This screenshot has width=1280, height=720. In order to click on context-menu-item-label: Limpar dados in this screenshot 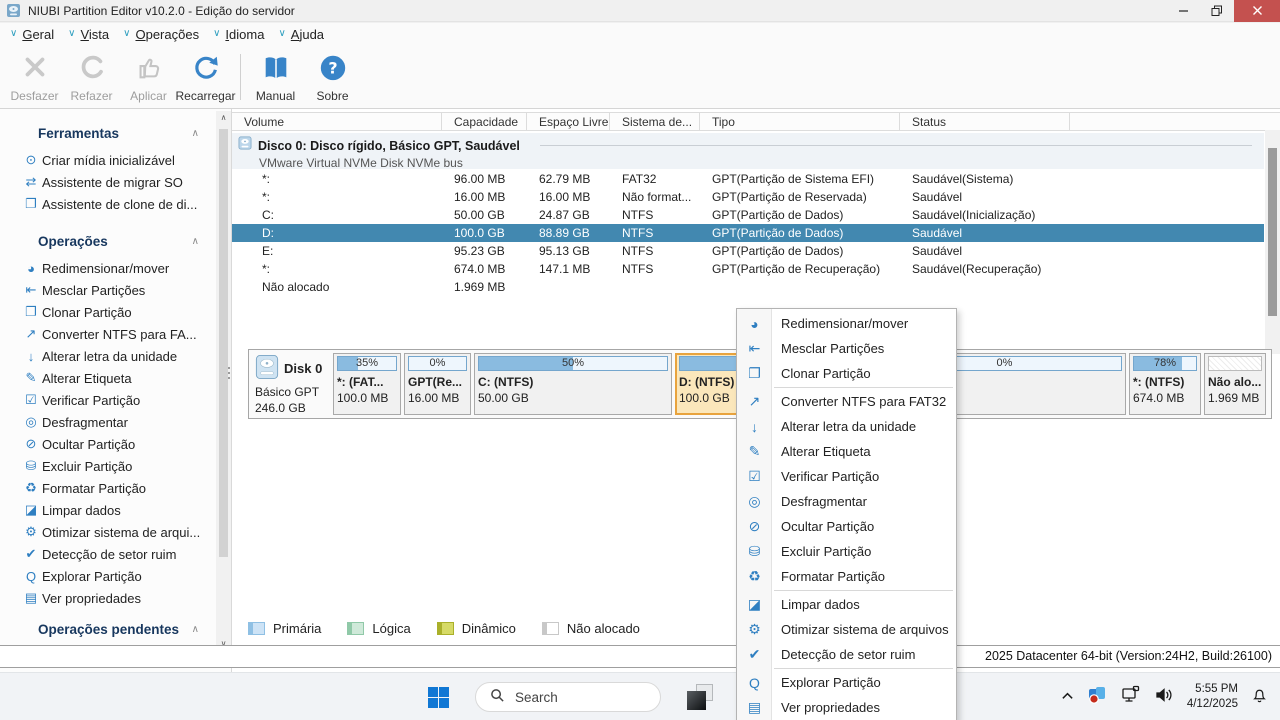, I will do `click(820, 604)`.